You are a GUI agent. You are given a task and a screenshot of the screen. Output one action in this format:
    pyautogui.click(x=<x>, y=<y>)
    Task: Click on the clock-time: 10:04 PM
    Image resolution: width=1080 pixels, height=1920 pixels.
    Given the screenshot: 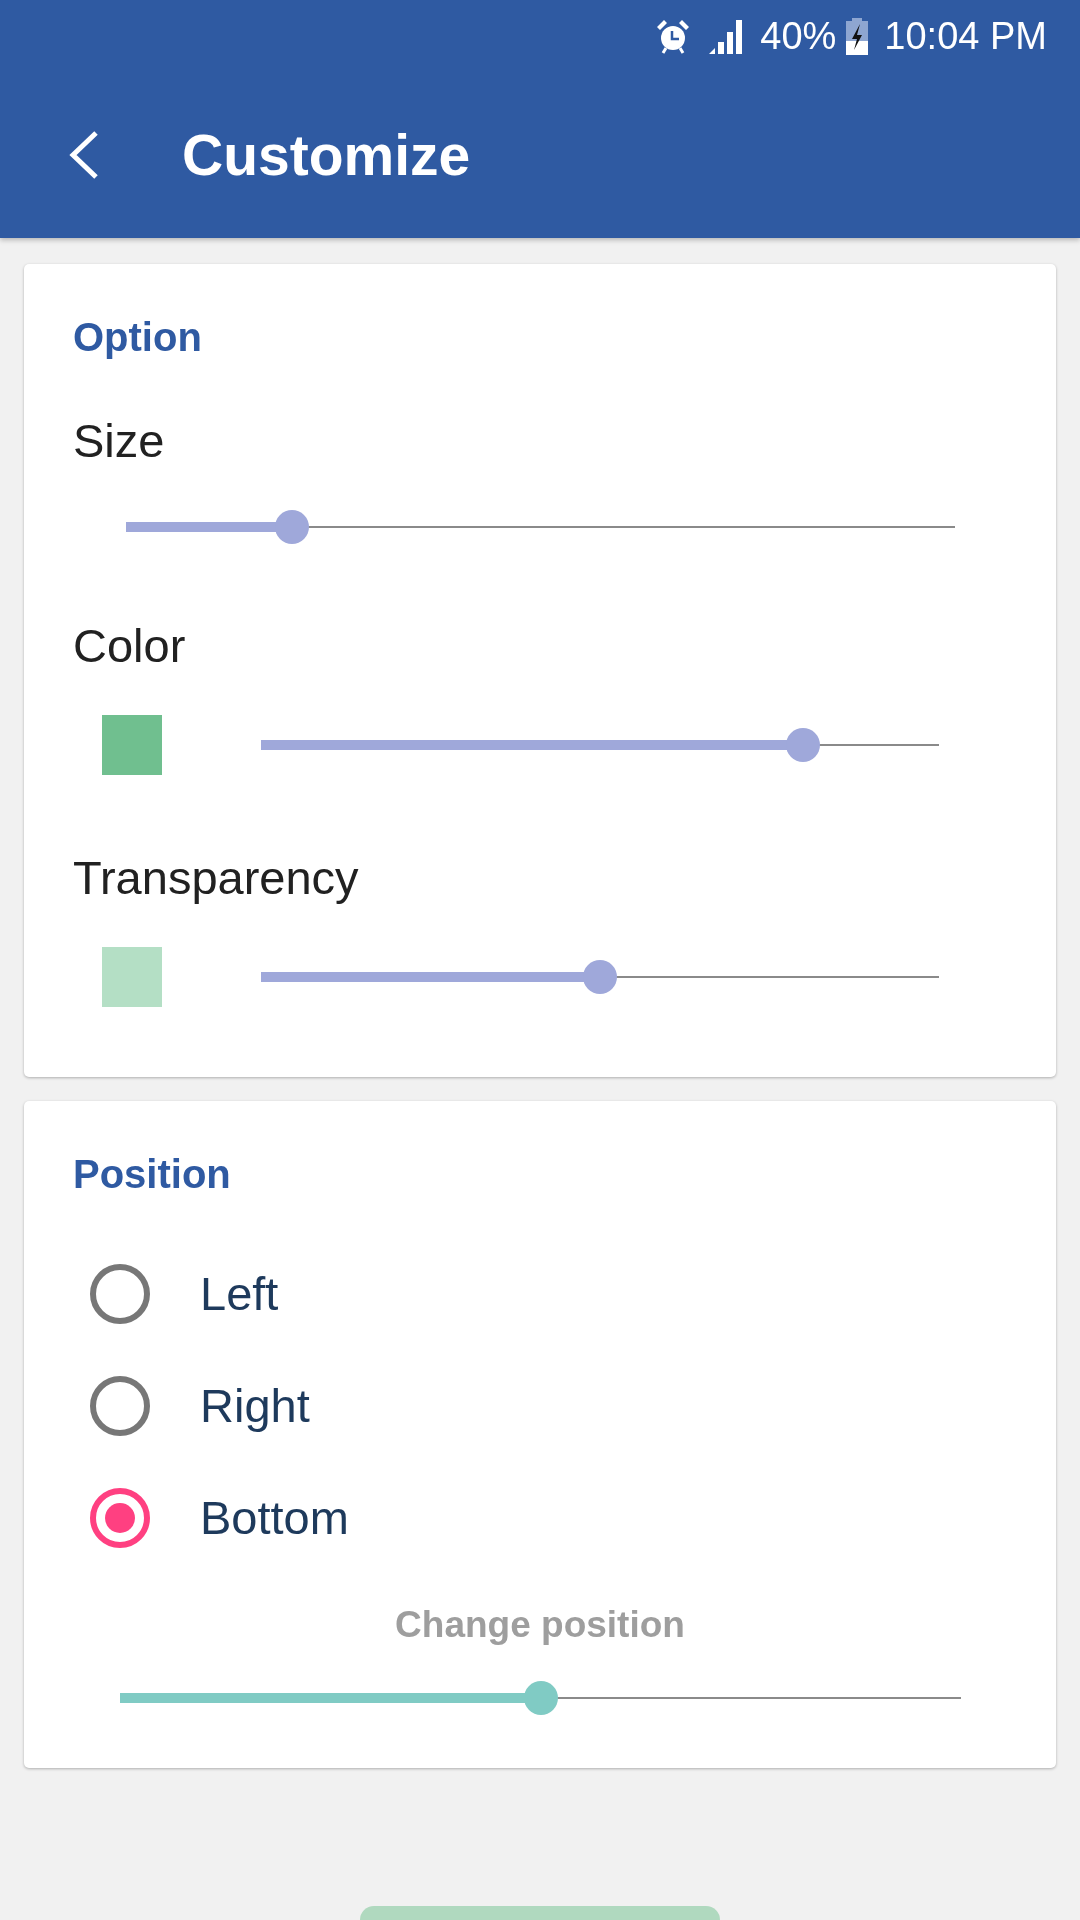 What is the action you would take?
    pyautogui.click(x=965, y=36)
    